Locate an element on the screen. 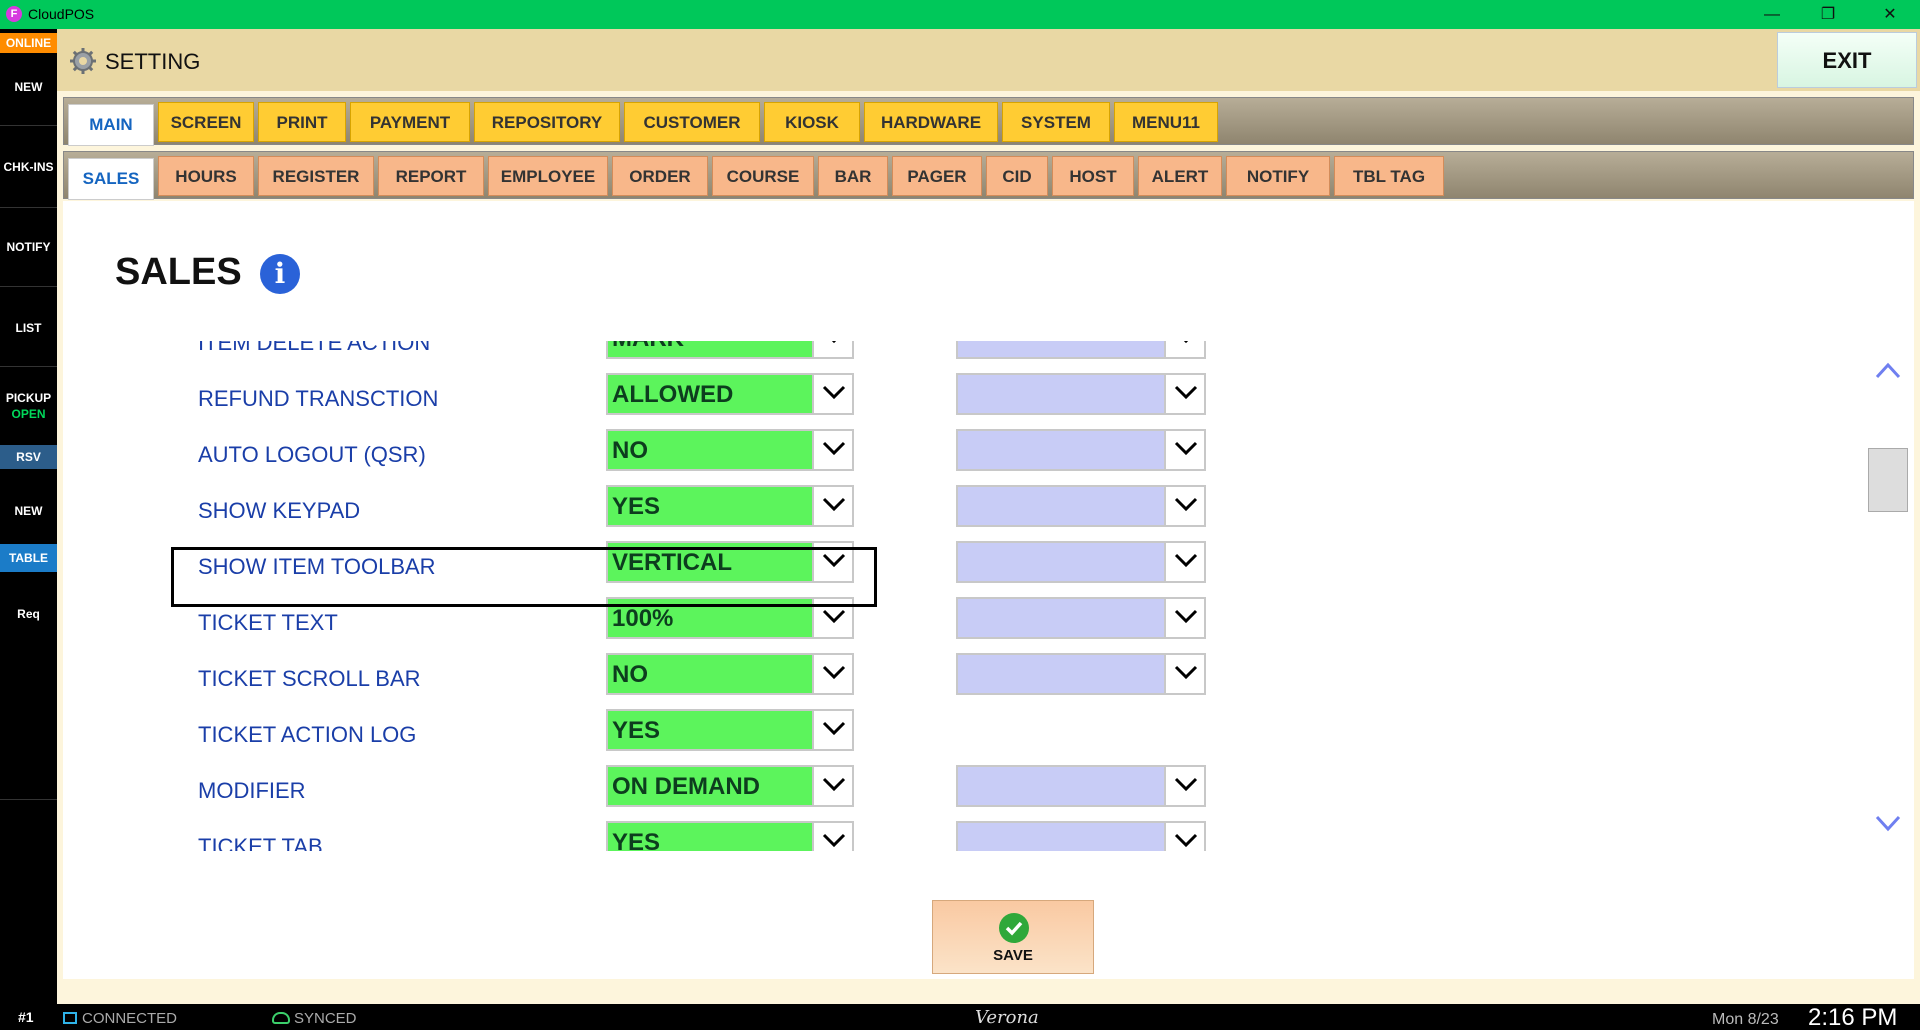 The image size is (1920, 1030). section-title: SALES is located at coordinates (178, 272).